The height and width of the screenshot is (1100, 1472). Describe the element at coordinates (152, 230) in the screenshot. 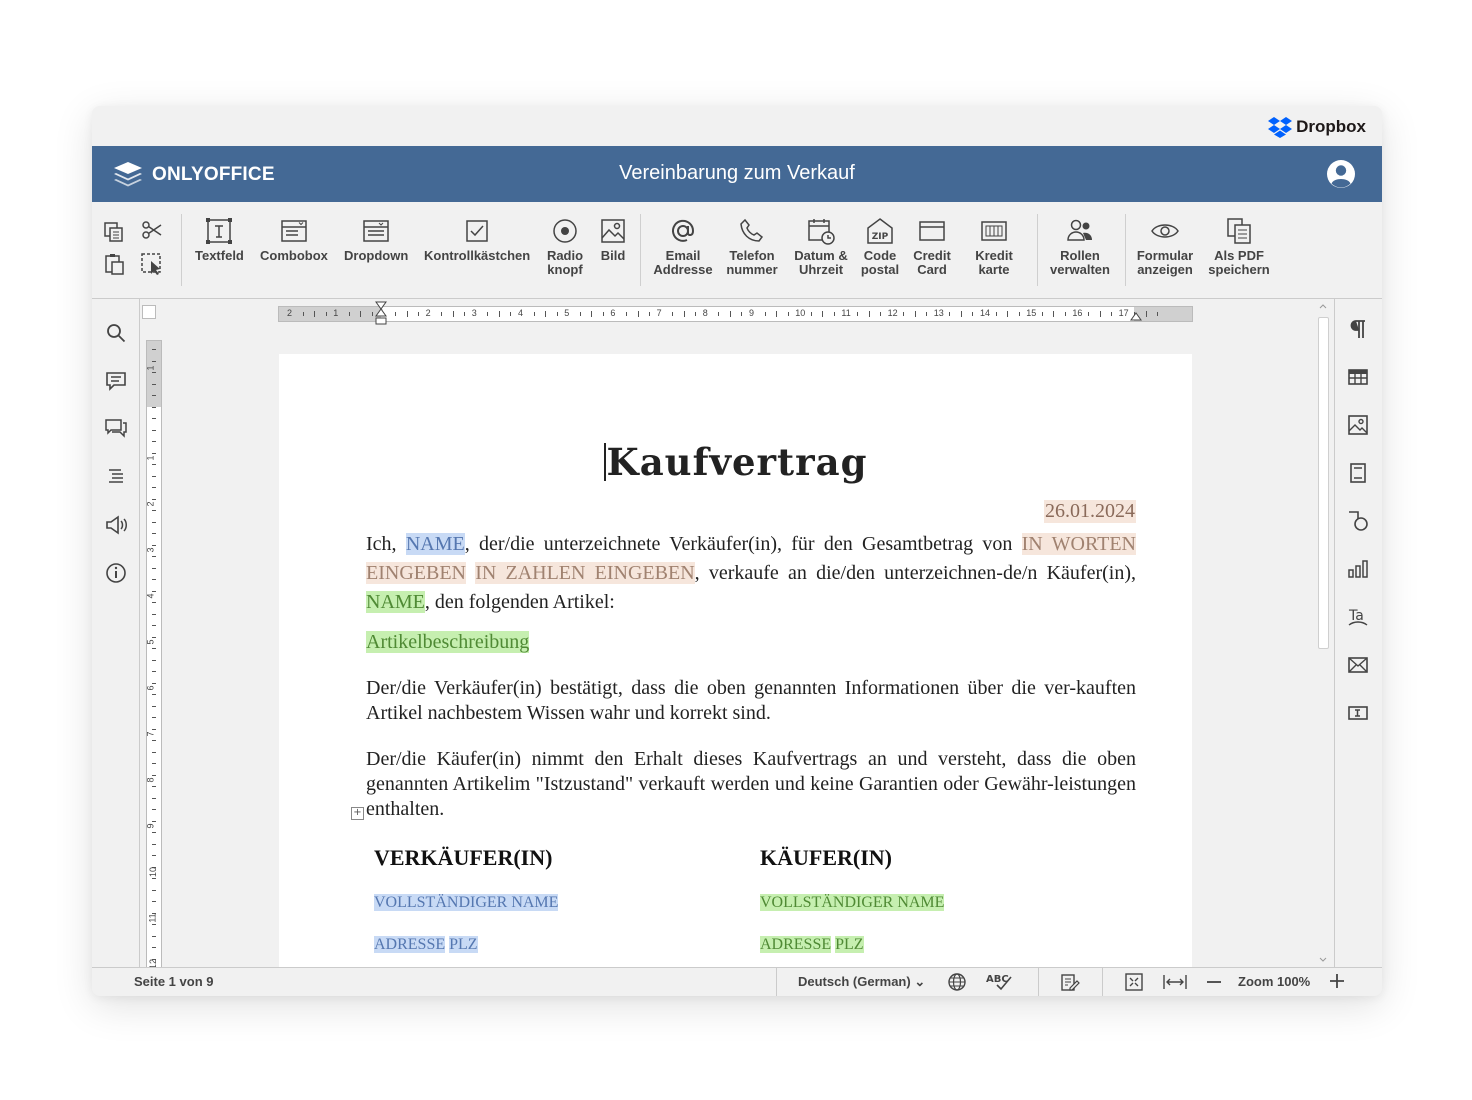

I see `cut-icon` at that location.